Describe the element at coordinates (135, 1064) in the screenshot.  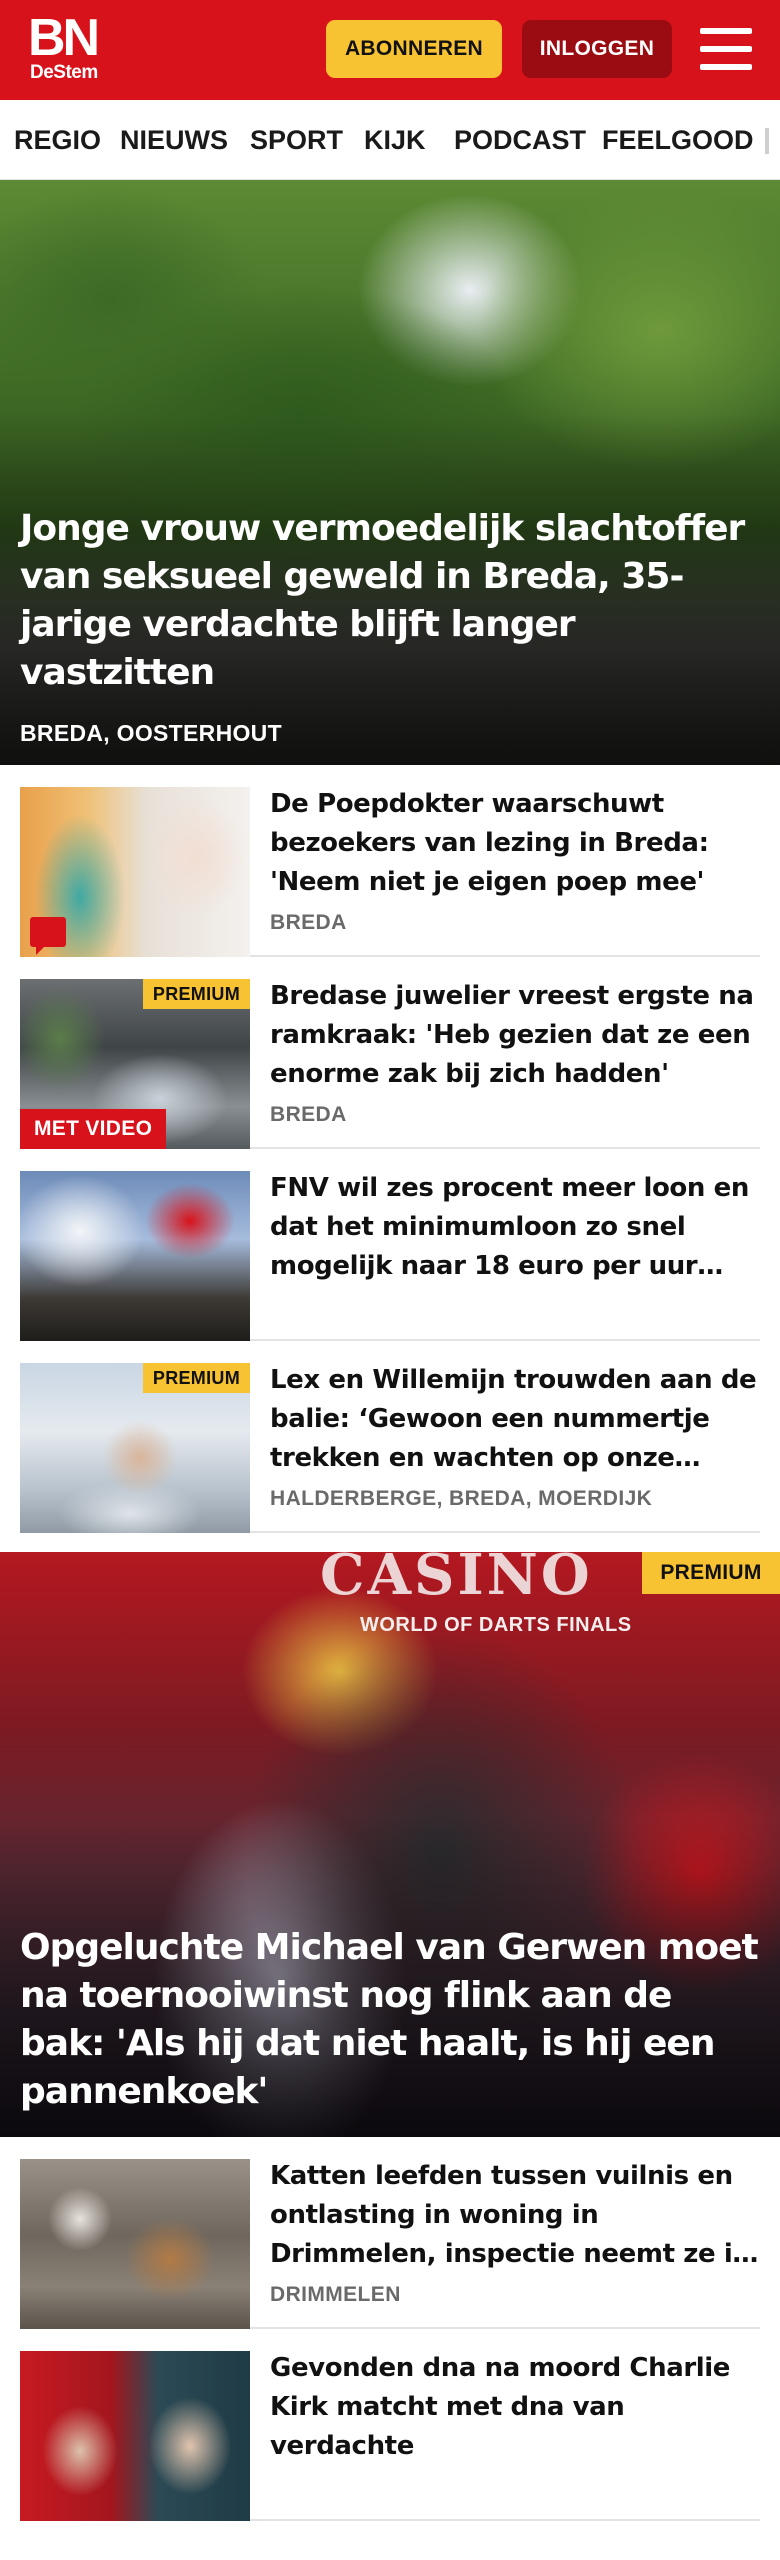
I see `article-thumbnail: PREMIUM MET VIDEO` at that location.